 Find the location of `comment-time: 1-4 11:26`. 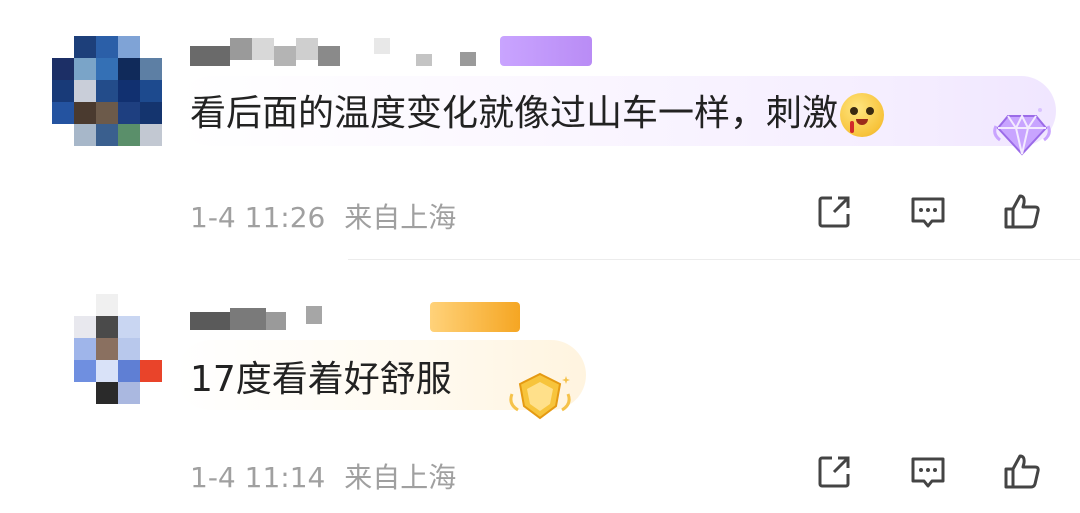

comment-time: 1-4 11:26 is located at coordinates (258, 217).